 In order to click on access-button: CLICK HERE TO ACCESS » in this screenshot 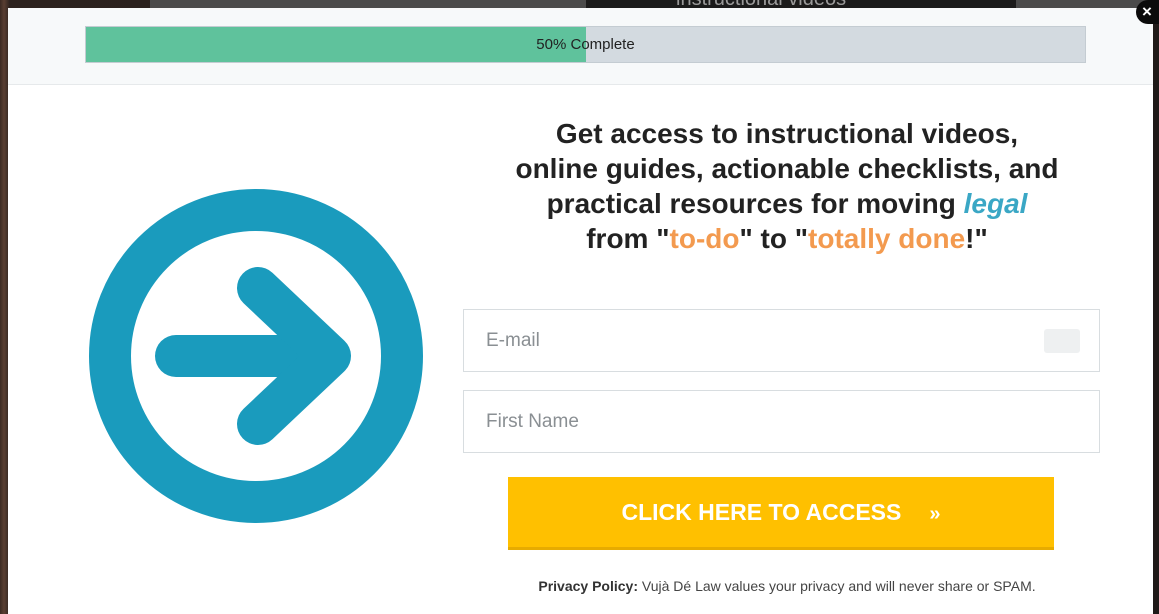, I will do `click(781, 513)`.